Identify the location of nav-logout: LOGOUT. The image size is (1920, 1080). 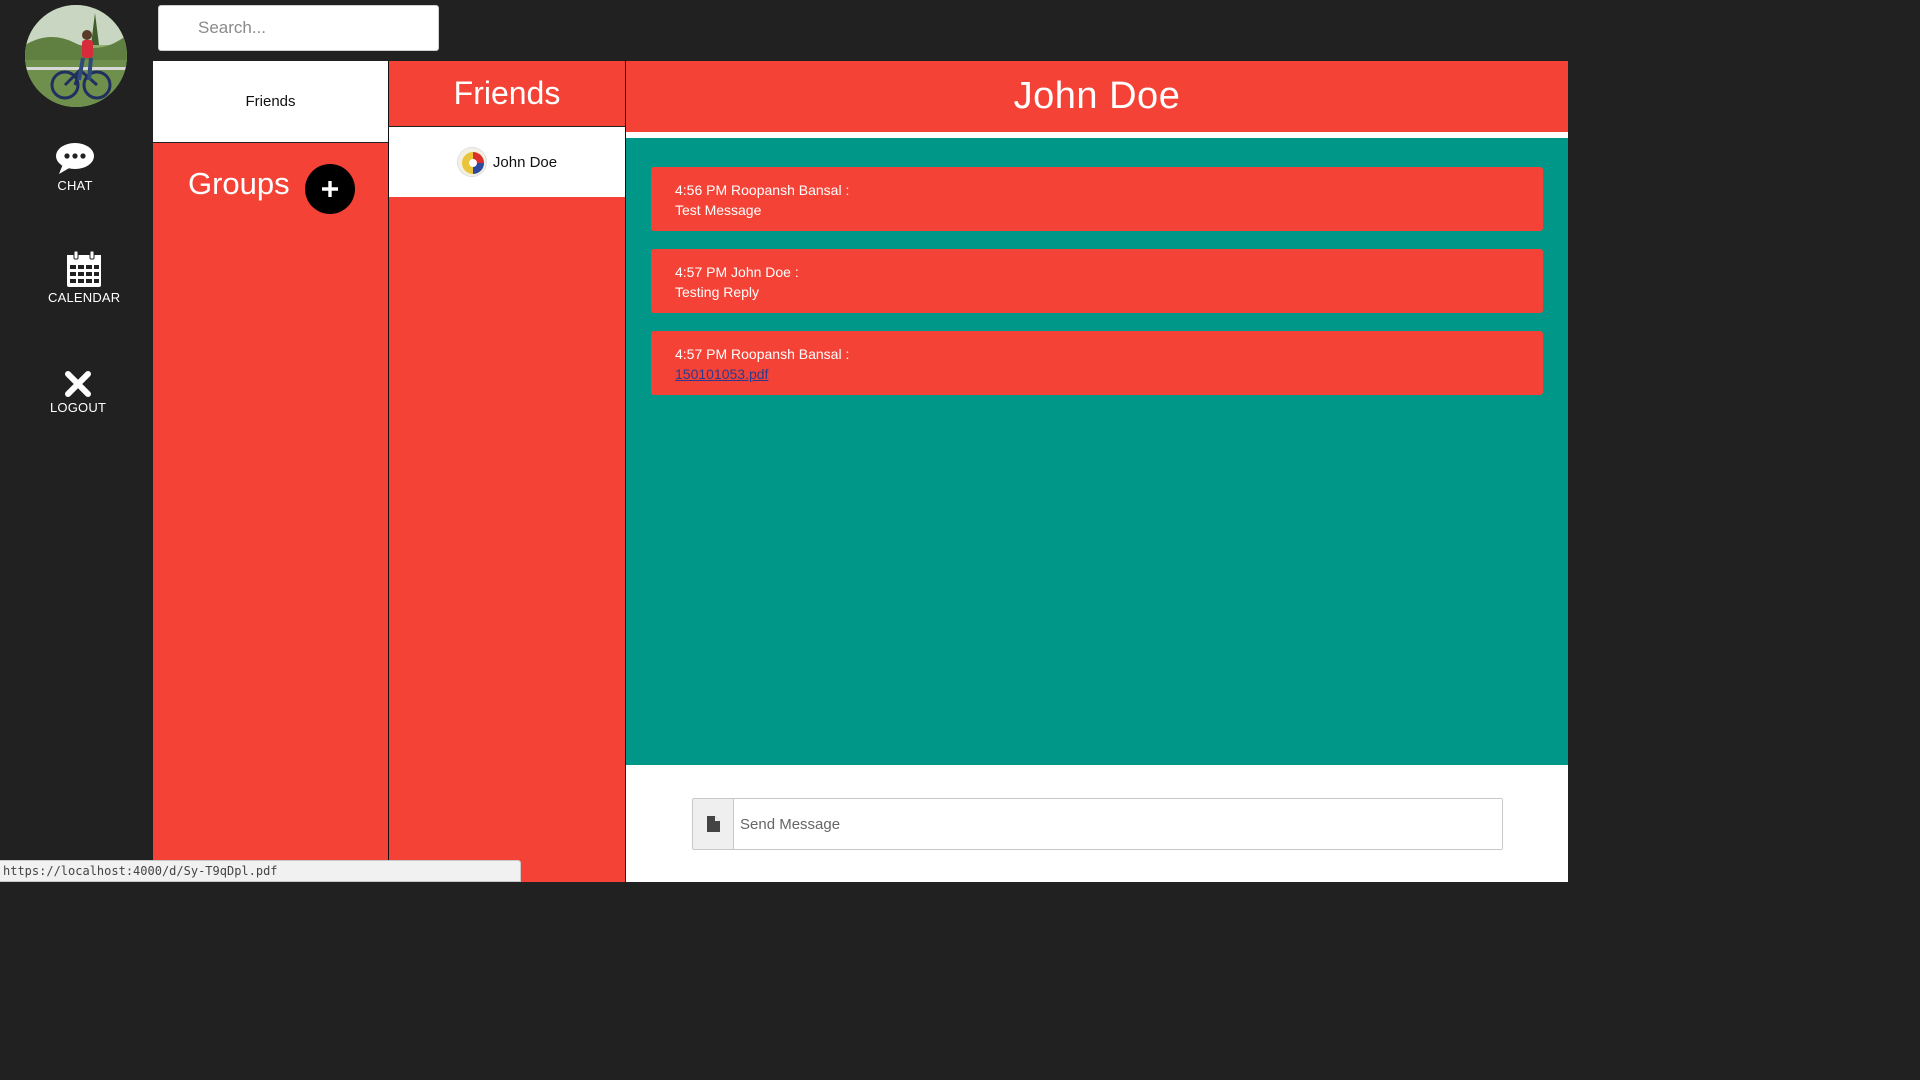
(78, 392).